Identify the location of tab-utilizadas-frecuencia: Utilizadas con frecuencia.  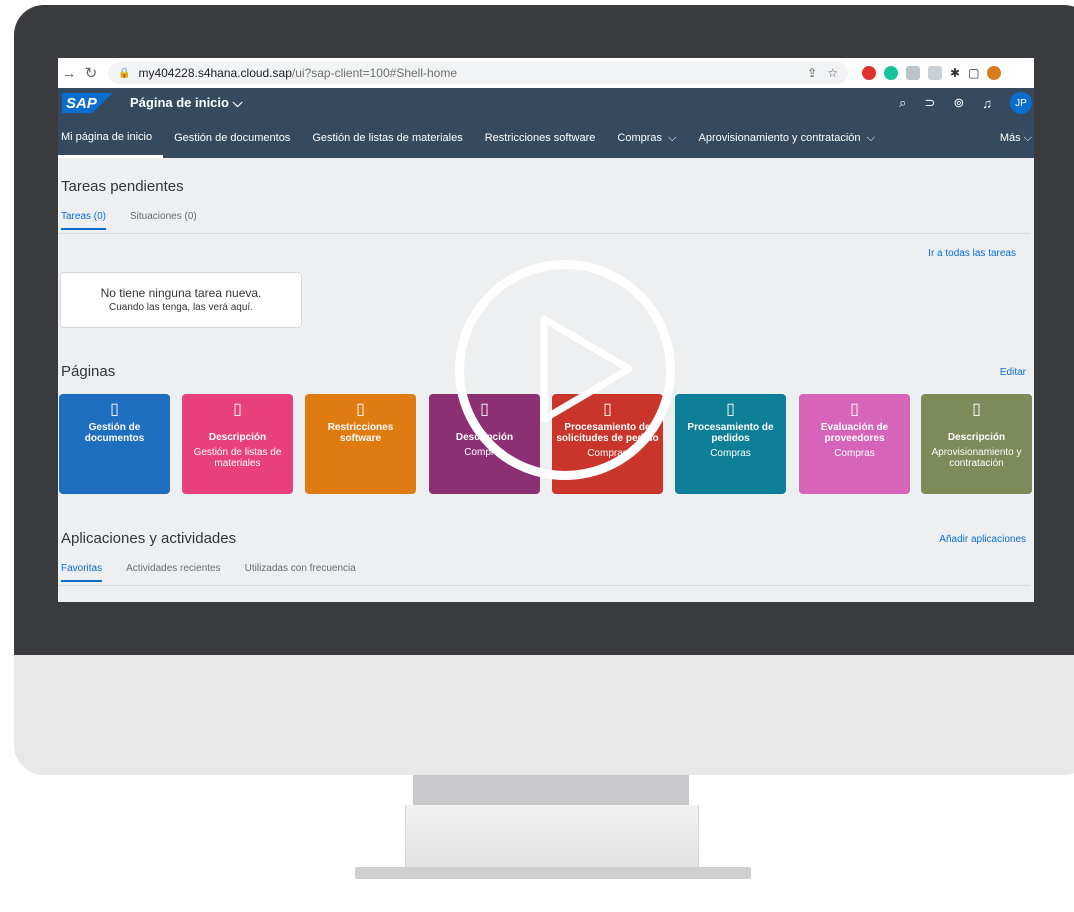
(300, 572).